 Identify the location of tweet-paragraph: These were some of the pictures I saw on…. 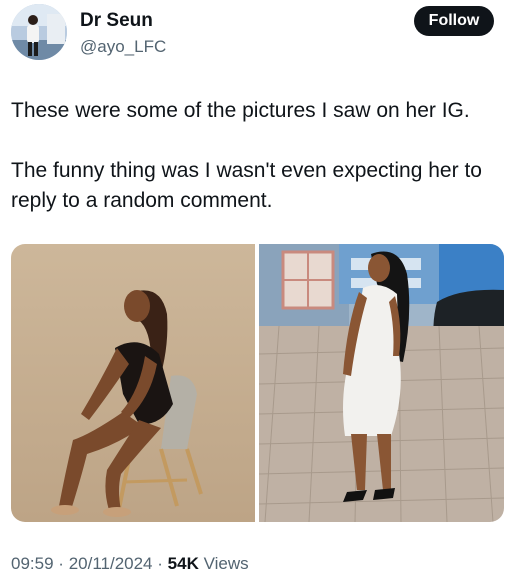
(240, 110).